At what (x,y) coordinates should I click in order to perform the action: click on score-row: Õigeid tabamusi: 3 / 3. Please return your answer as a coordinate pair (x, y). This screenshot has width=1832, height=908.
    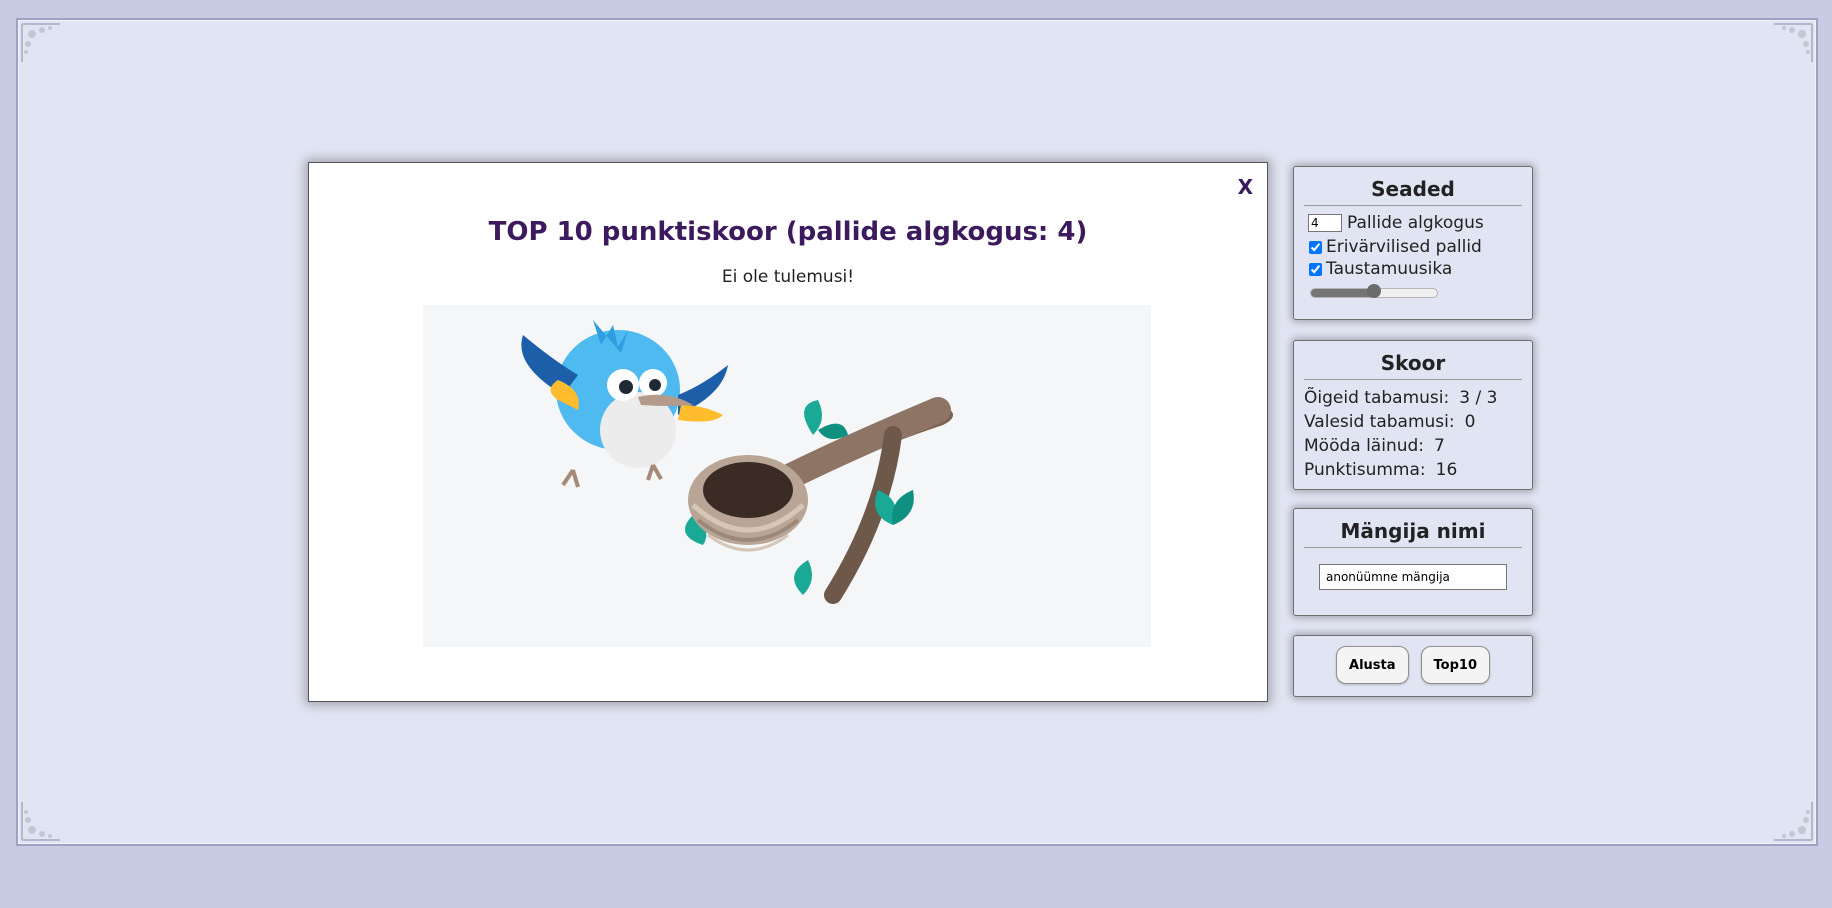
    Looking at the image, I should click on (1418, 398).